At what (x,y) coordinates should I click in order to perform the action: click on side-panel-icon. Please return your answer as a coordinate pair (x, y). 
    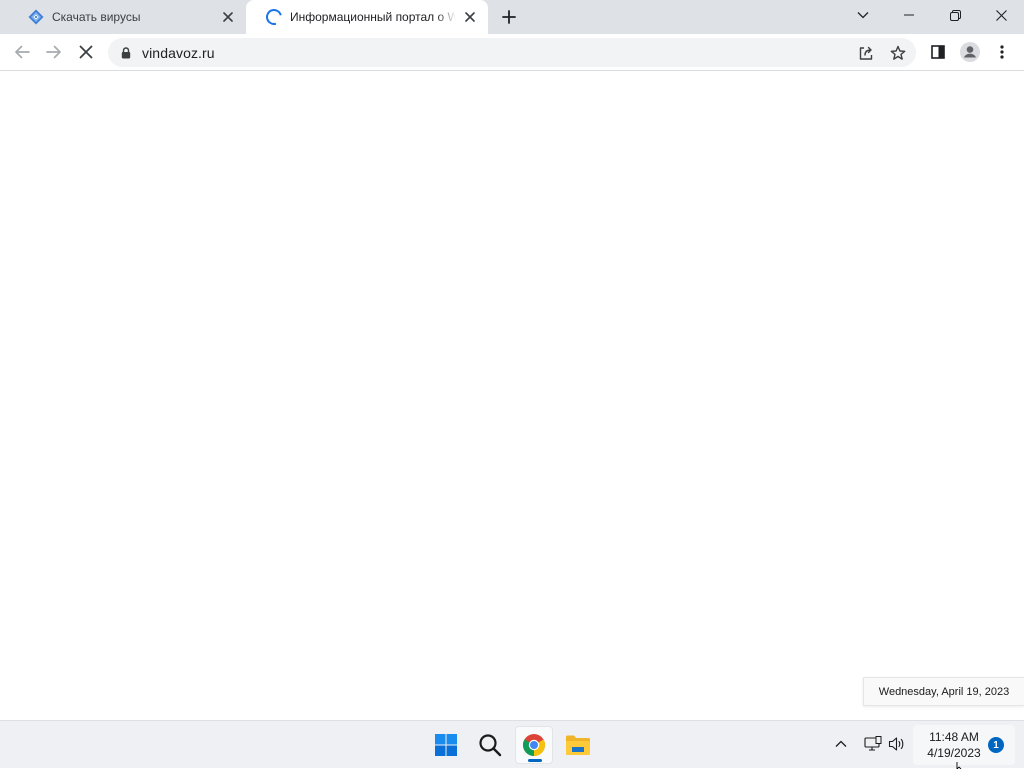
    Looking at the image, I should click on (938, 52).